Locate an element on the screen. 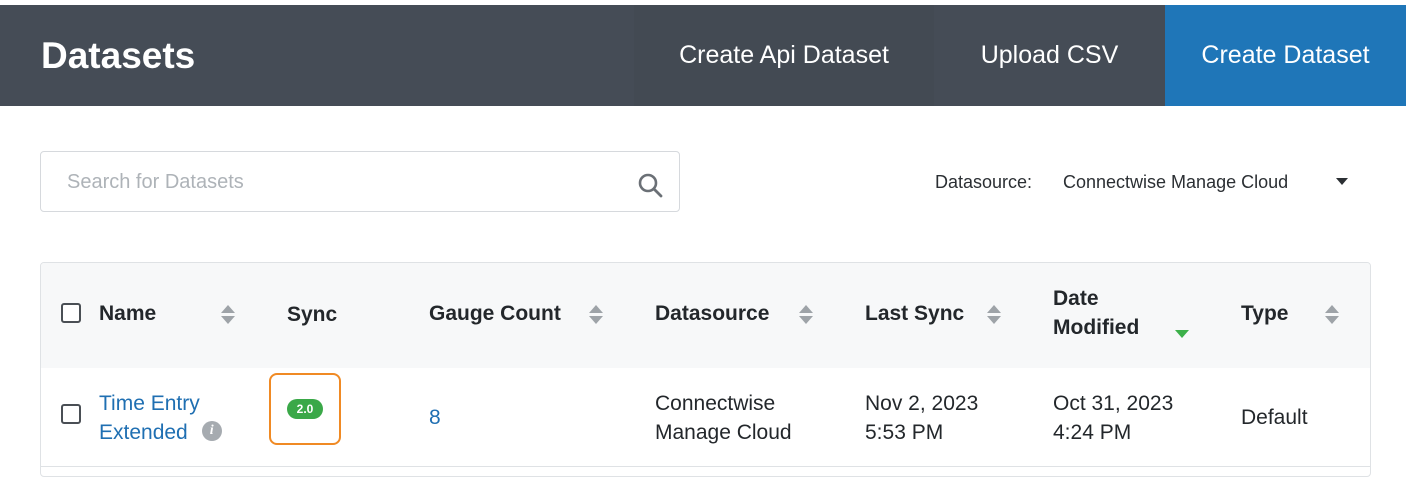 This screenshot has height=477, width=1406. caret-down-icon is located at coordinates (1342, 181).